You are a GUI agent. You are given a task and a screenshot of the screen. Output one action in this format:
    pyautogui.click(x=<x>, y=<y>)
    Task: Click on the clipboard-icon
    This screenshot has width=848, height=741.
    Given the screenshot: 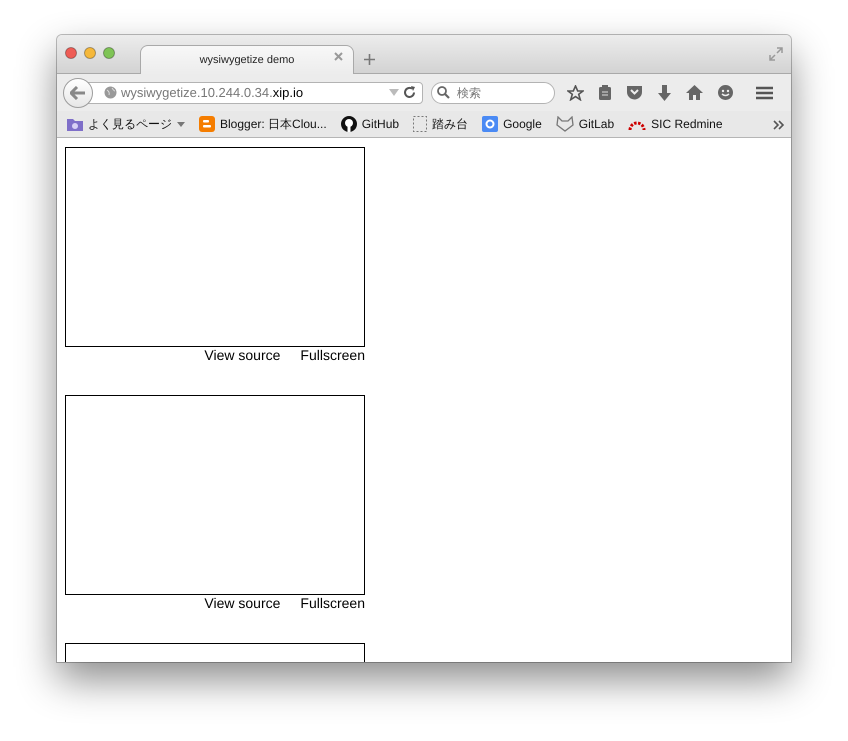 What is the action you would take?
    pyautogui.click(x=605, y=92)
    